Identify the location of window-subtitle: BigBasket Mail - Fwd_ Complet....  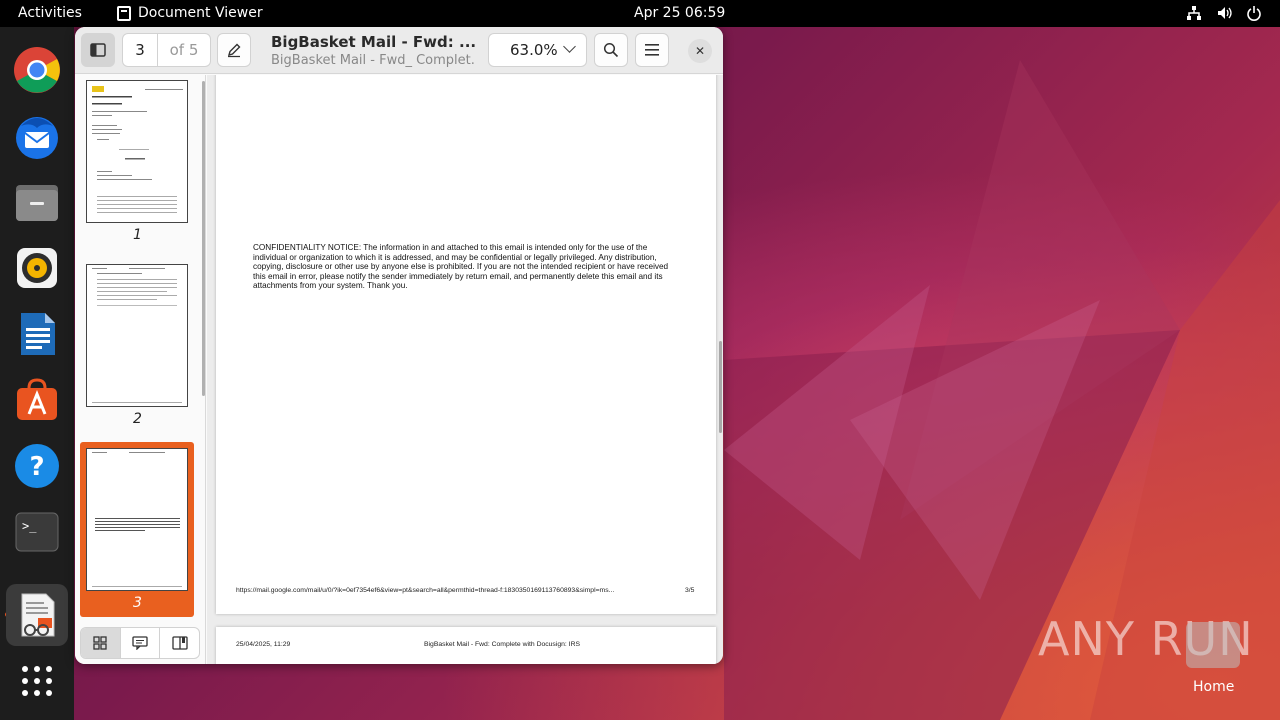
(373, 60).